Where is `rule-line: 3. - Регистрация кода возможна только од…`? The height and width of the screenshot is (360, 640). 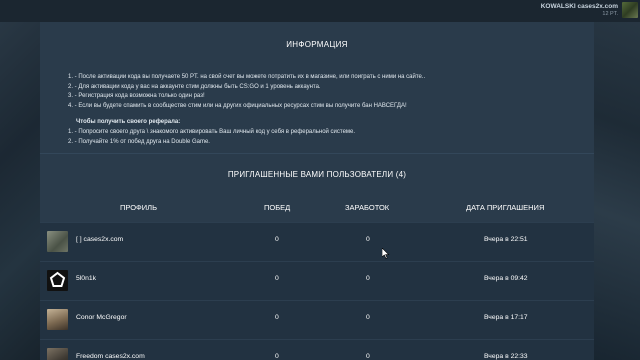 rule-line: 3. - Регистрация кода возможна только од… is located at coordinates (136, 96).